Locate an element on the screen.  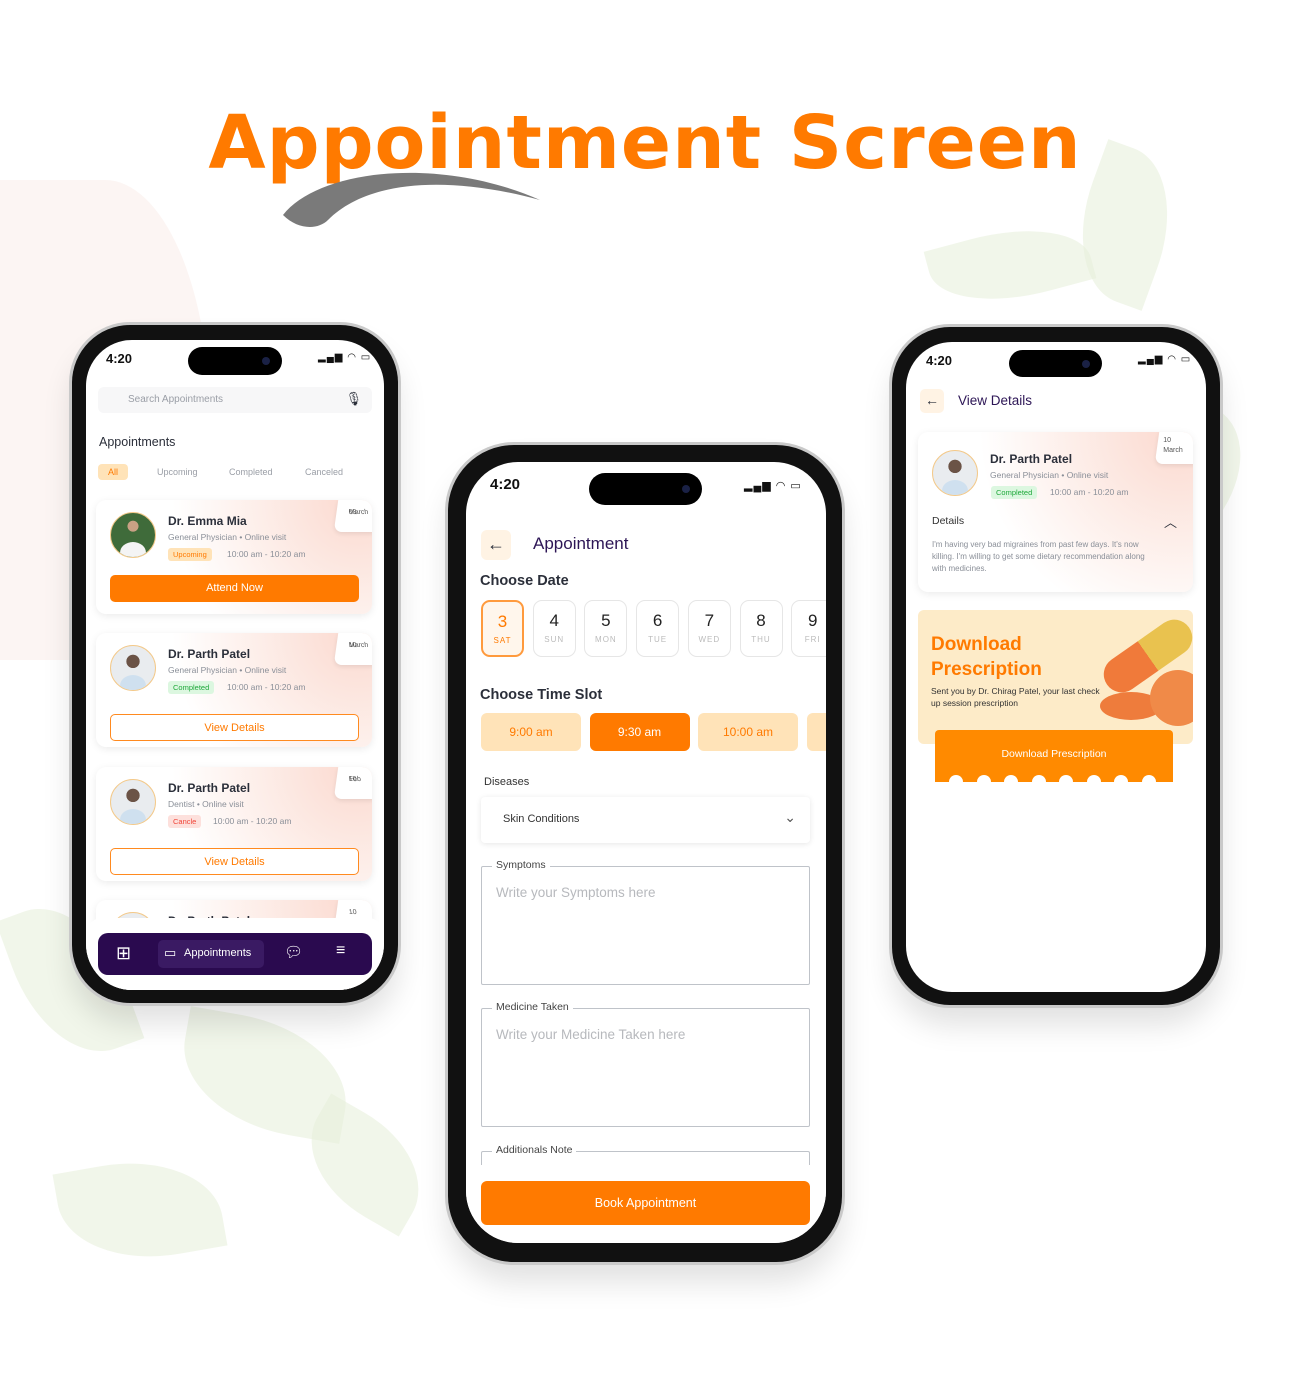
date-number: 3 is located at coordinates (502, 621).